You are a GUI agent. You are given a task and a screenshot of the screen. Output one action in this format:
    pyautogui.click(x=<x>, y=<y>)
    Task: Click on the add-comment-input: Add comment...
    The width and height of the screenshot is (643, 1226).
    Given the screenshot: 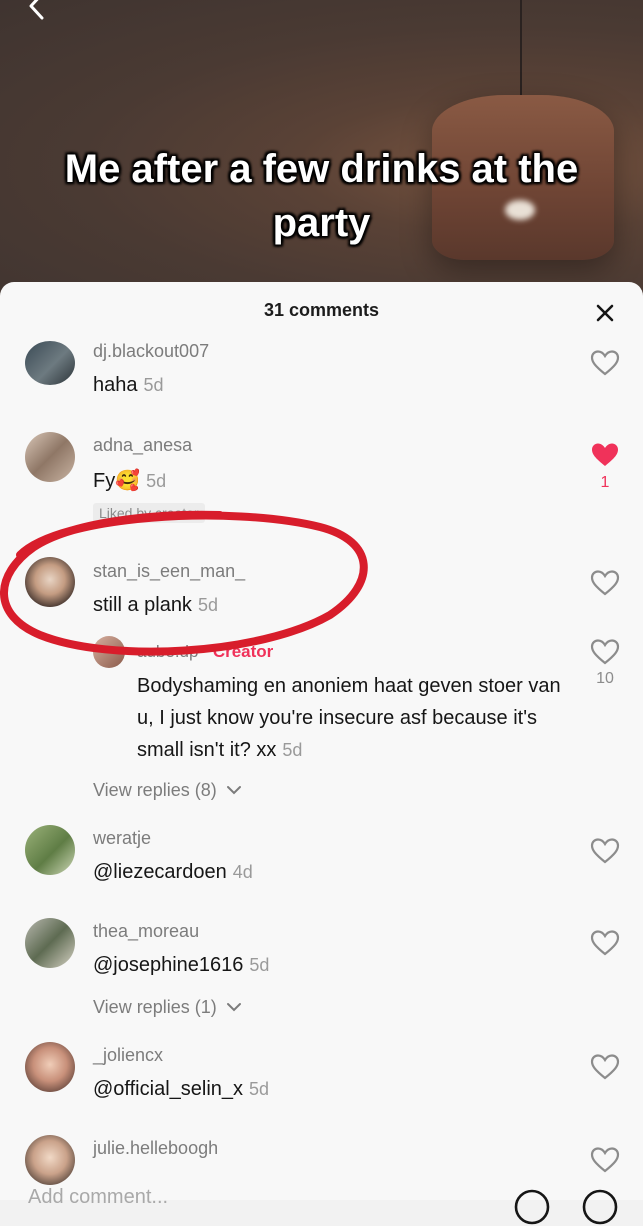 What is the action you would take?
    pyautogui.click(x=98, y=1197)
    